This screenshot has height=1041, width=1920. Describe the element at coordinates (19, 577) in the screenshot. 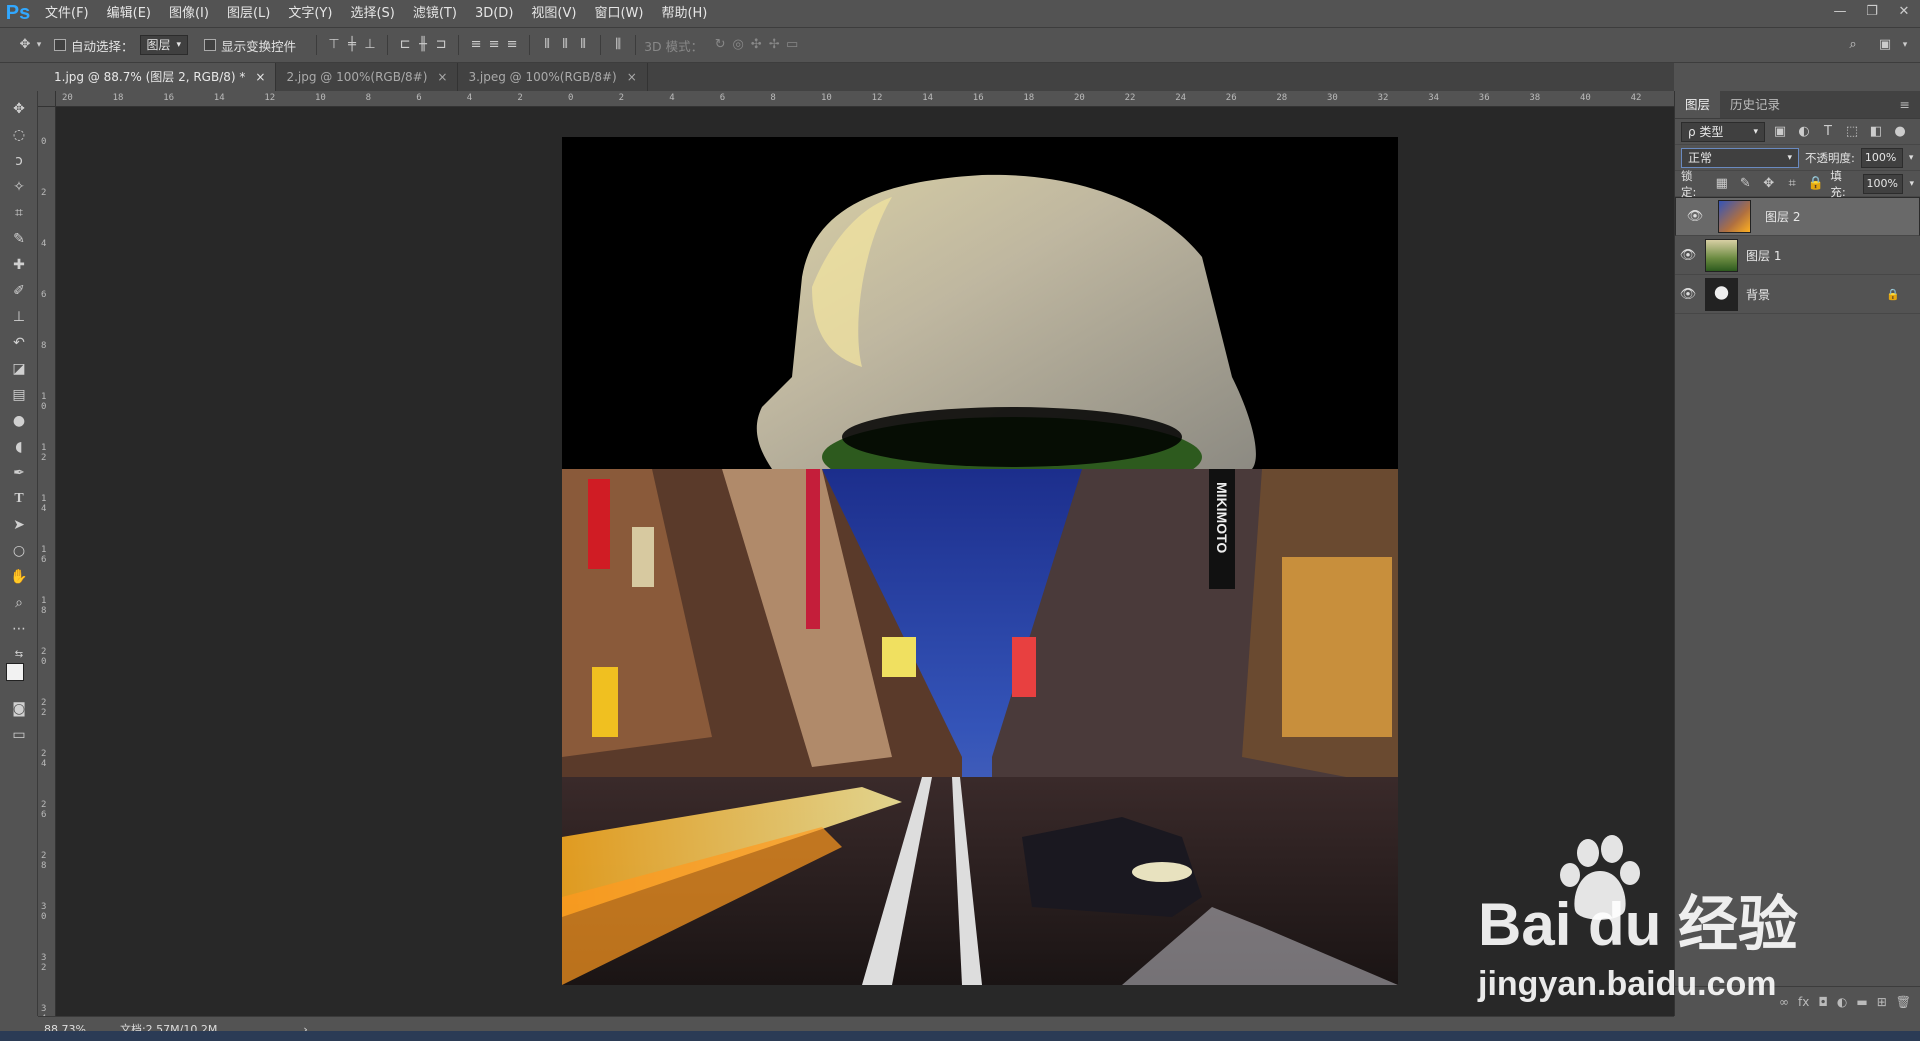

I see `hand-tool-icon: ✋` at that location.